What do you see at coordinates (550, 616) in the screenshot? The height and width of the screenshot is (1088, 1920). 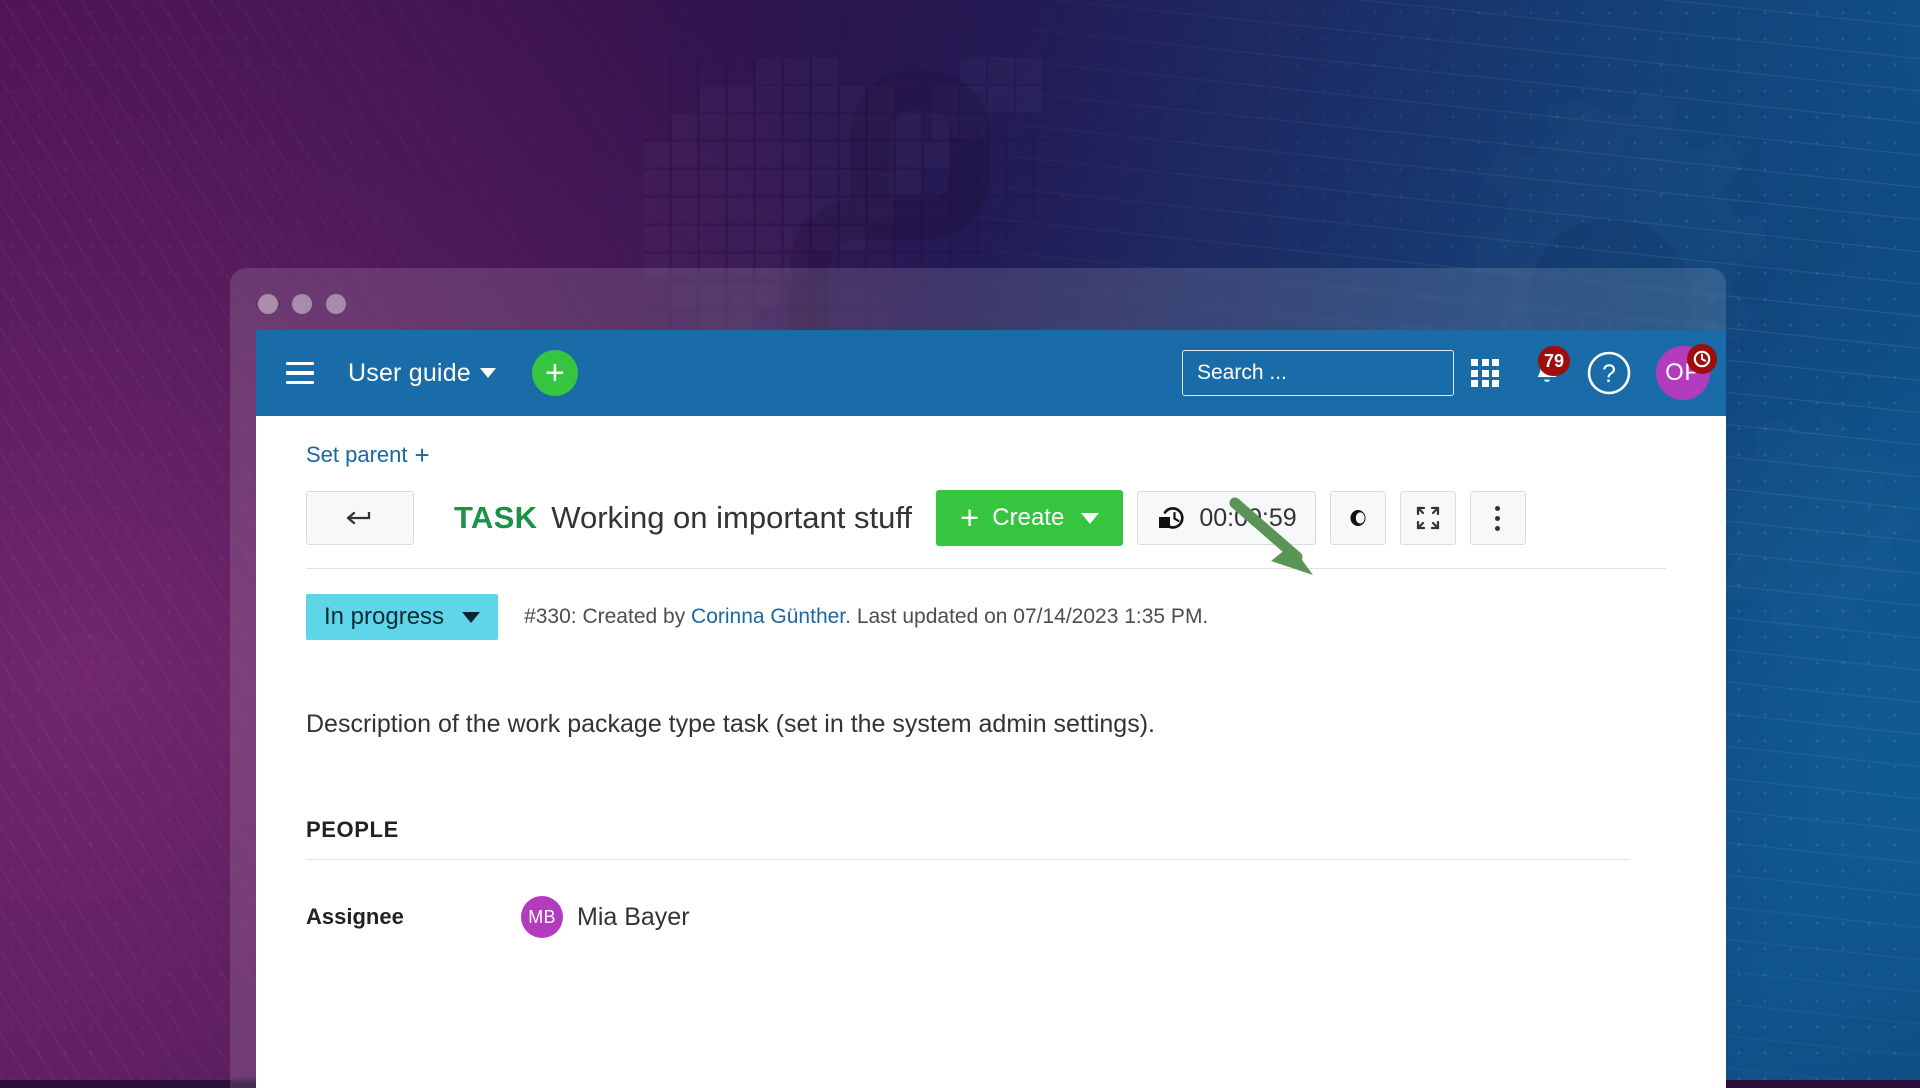 I see `work-package-id: #330:` at bounding box center [550, 616].